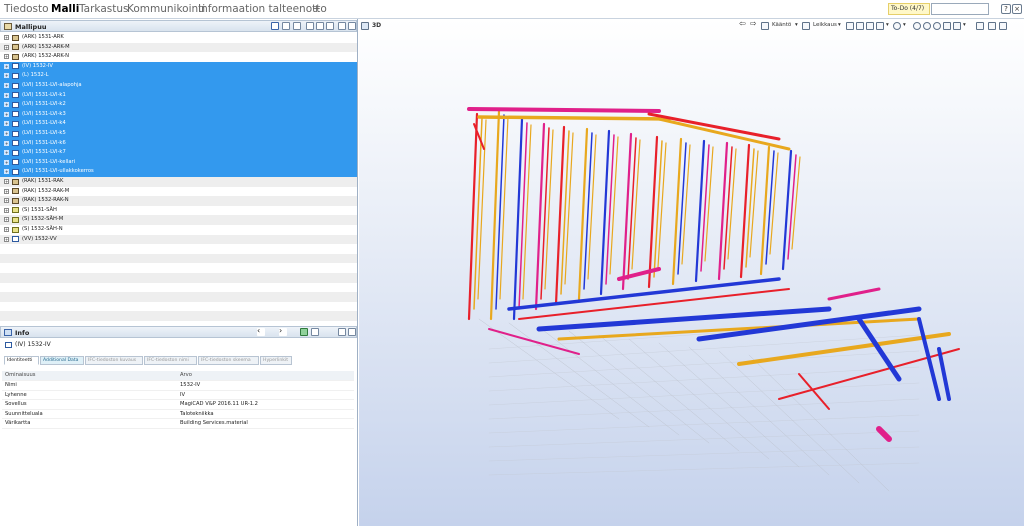 The image size is (1024, 526). I want to click on tree-item: + (LVI) 1531-LVI-k5, so click(178, 134).